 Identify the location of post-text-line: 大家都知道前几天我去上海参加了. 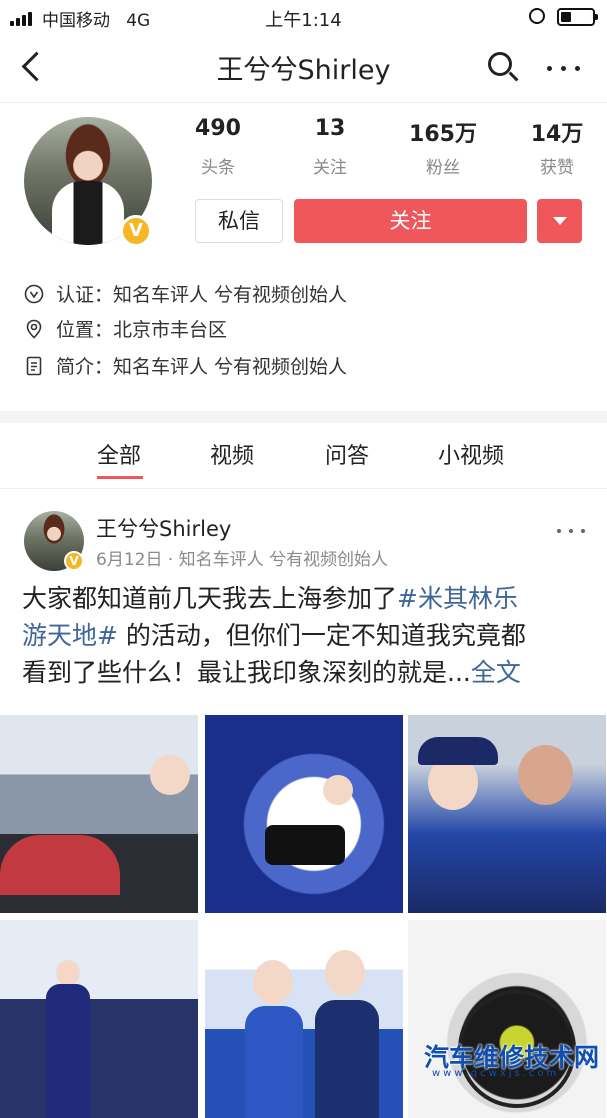
(210, 598).